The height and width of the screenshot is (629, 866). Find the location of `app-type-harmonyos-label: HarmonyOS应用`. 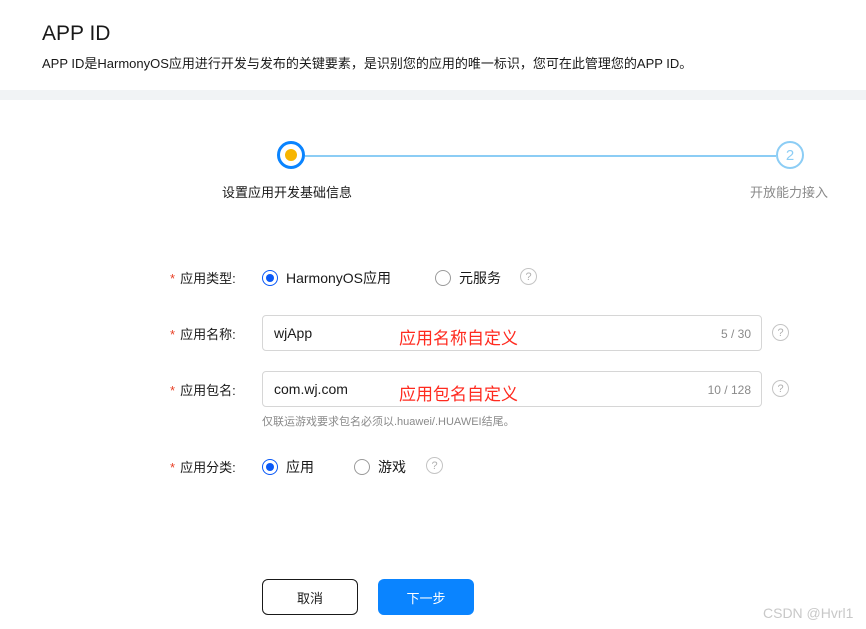

app-type-harmonyos-label: HarmonyOS应用 is located at coordinates (339, 278).